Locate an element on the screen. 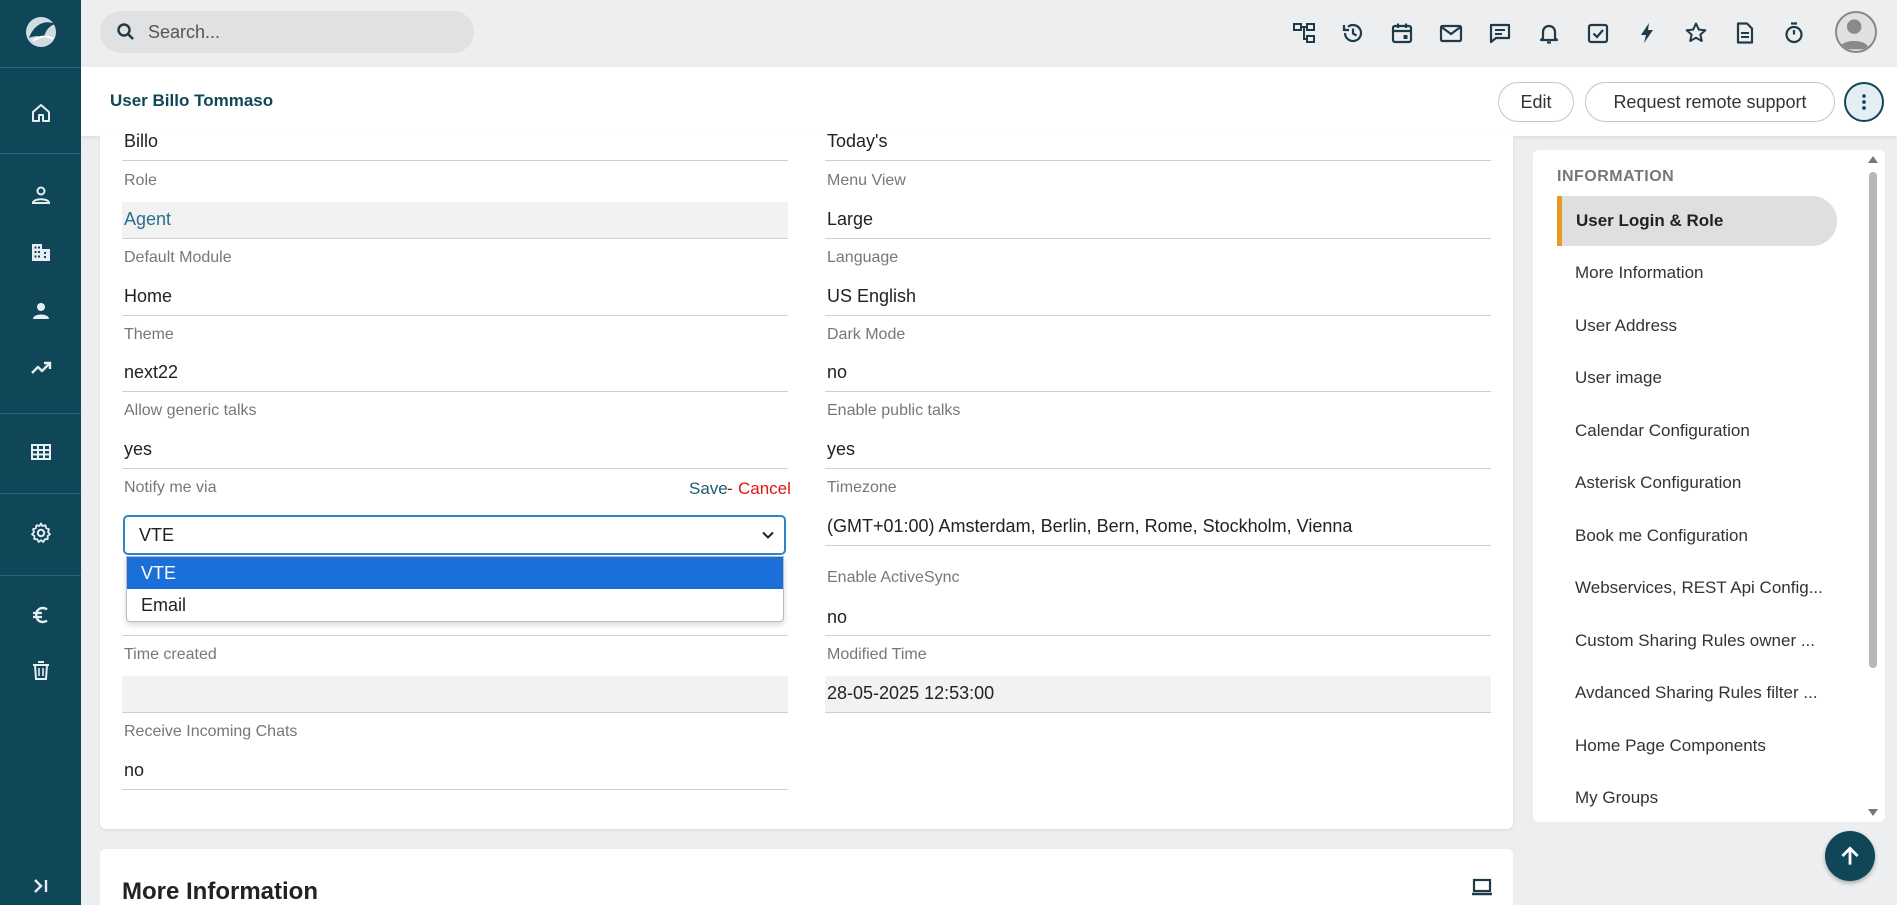  role-label: Role is located at coordinates (140, 180).